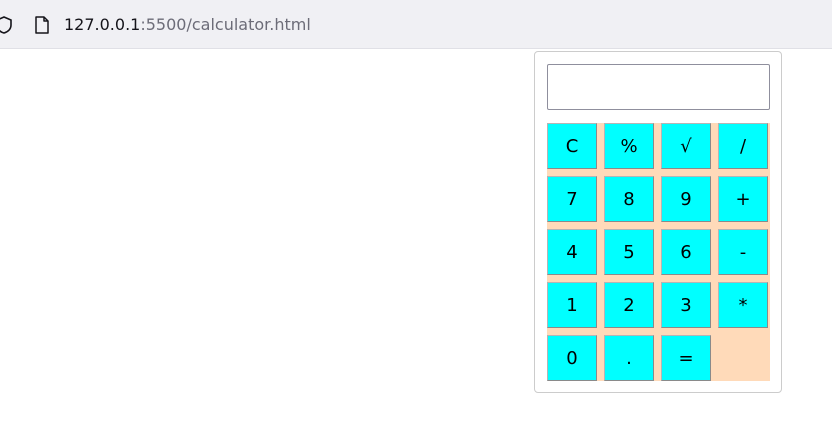 This screenshot has height=422, width=832. Describe the element at coordinates (572, 146) in the screenshot. I see `clear-button: C` at that location.